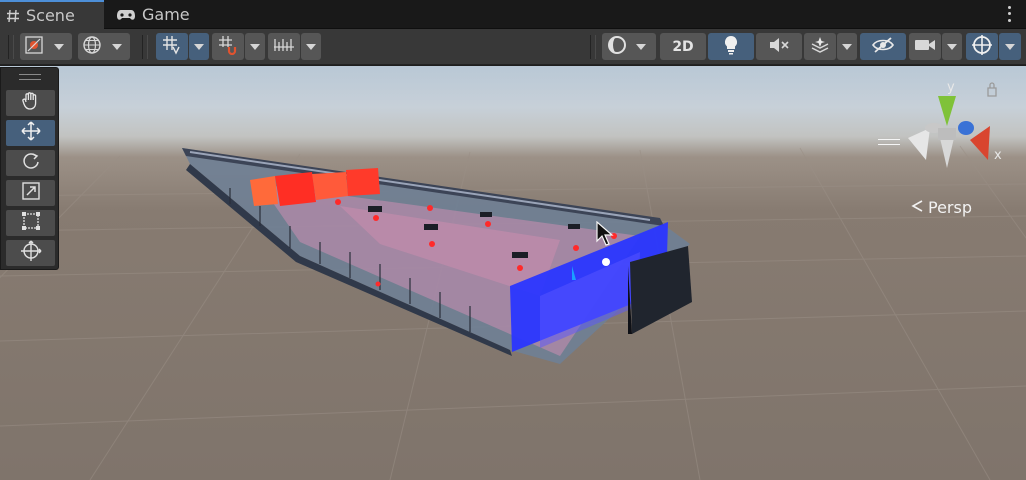  I want to click on projection-toggle: Persp, so click(941, 207).